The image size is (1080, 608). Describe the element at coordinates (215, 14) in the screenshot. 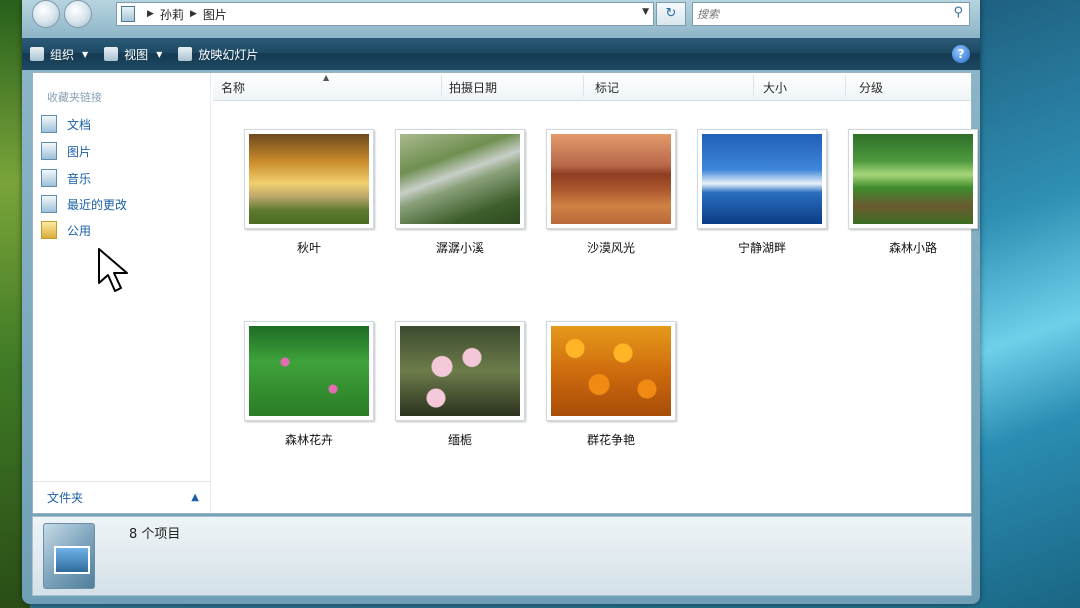

I see `breadcrumb-pictures: 图片` at that location.